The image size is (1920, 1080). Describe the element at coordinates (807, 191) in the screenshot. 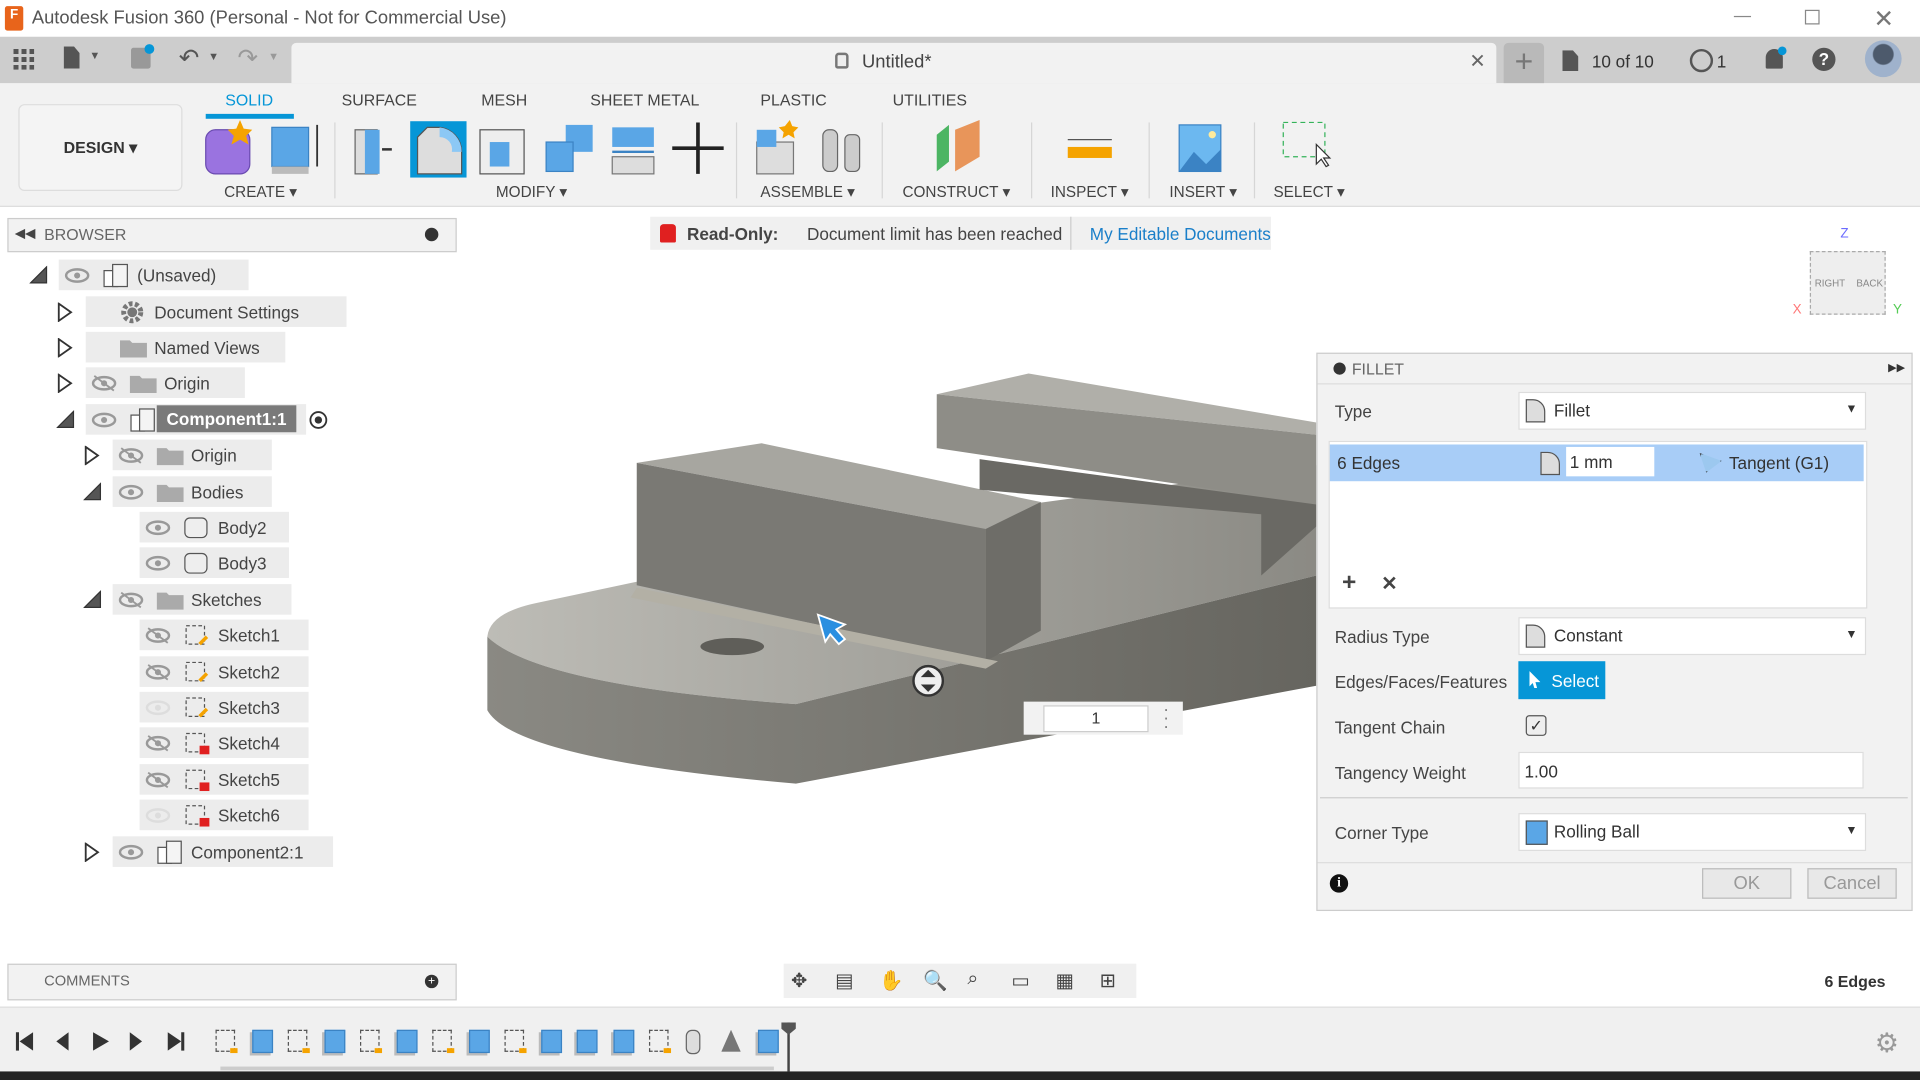

I see `group-assemble: ASSEMBLE ▾` at that location.